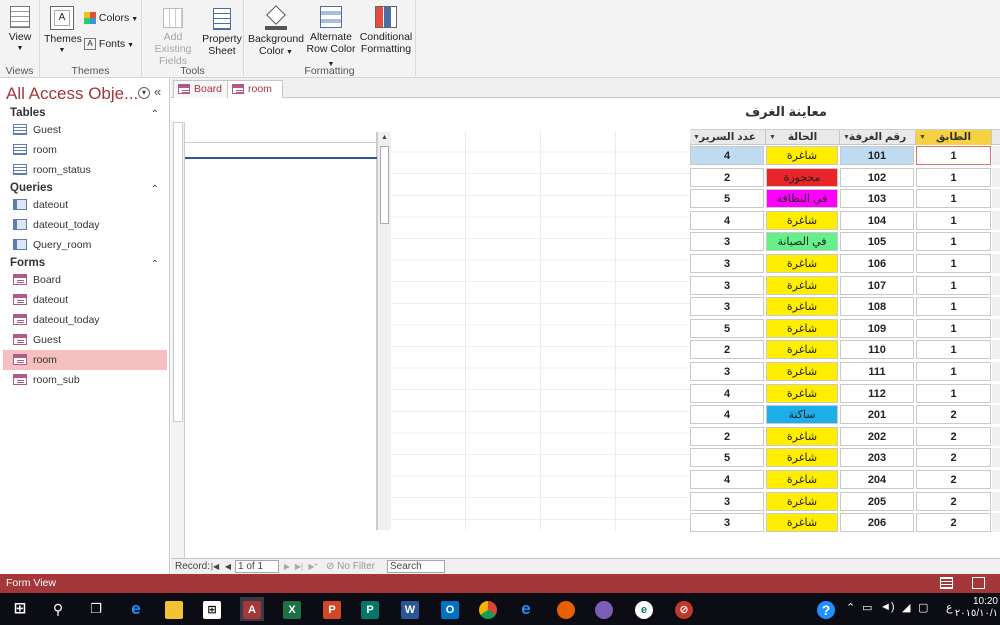 The height and width of the screenshot is (625, 1000). Describe the element at coordinates (887, 607) in the screenshot. I see `volume-icon: ◄)` at that location.